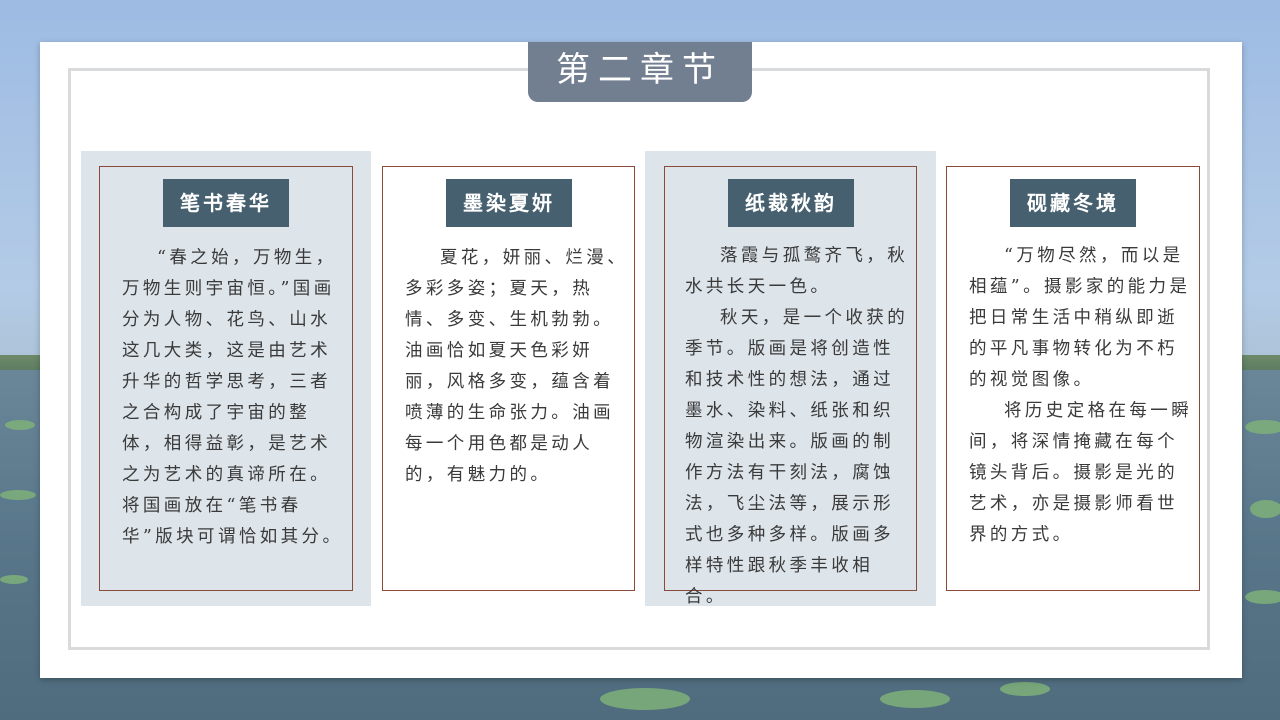 The height and width of the screenshot is (720, 1280). What do you see at coordinates (791, 203) in the screenshot?
I see `card-title: 纸裁秋韵` at bounding box center [791, 203].